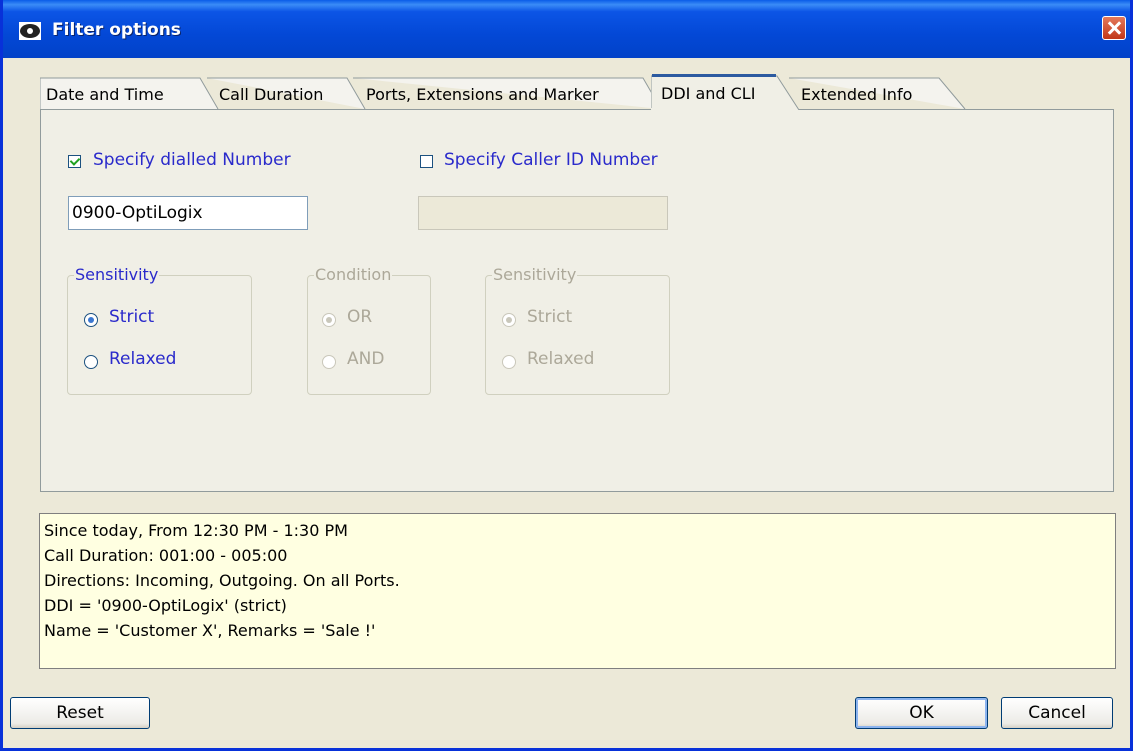 The image size is (1133, 751). What do you see at coordinates (166, 555) in the screenshot?
I see `summary-line: Call Duration: 001:00 - 005:00` at bounding box center [166, 555].